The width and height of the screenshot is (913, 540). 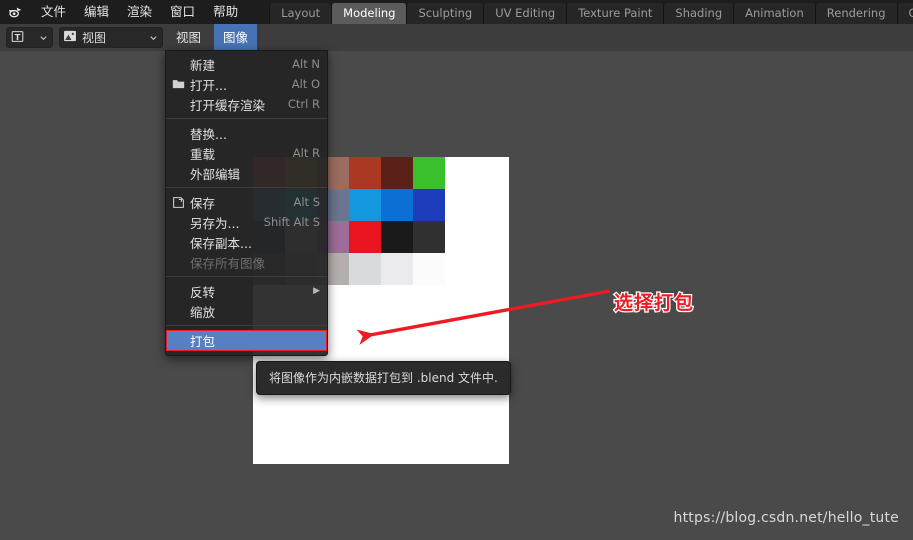 What do you see at coordinates (306, 202) in the screenshot?
I see `menu-item-shortcut: Alt S` at bounding box center [306, 202].